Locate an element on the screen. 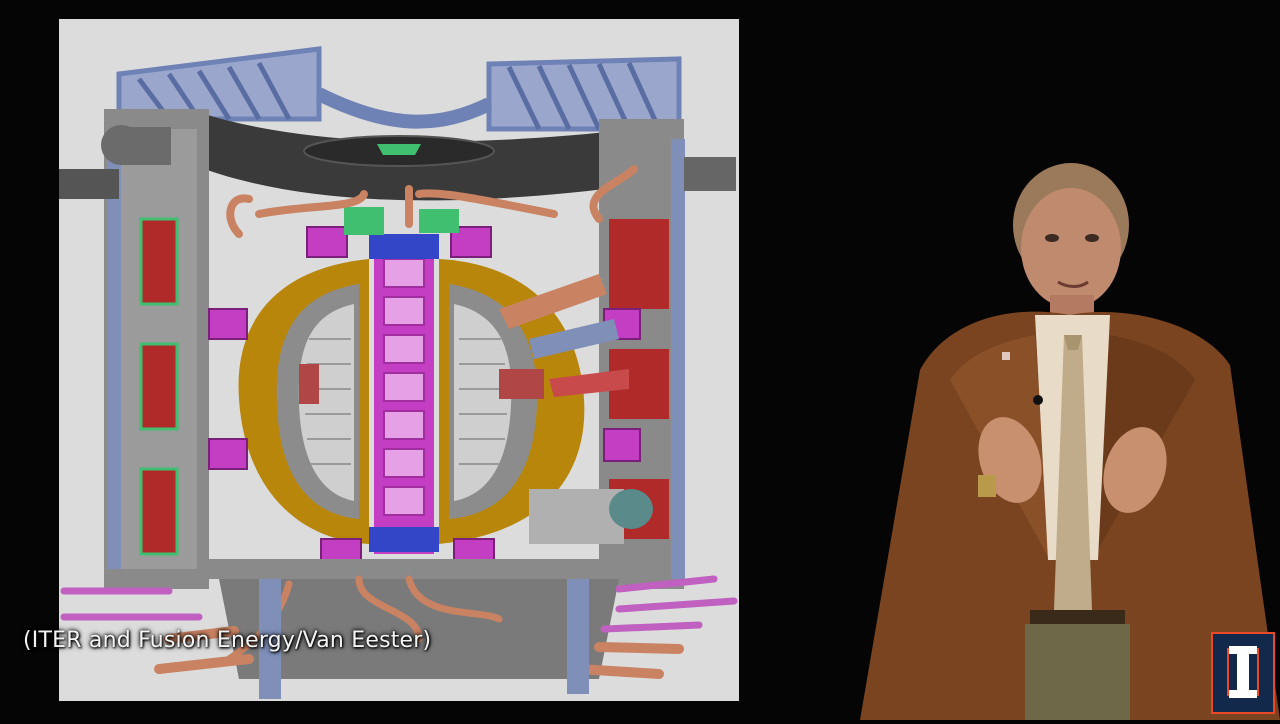 The height and width of the screenshot is (724, 1280). university-logo is located at coordinates (1243, 673).